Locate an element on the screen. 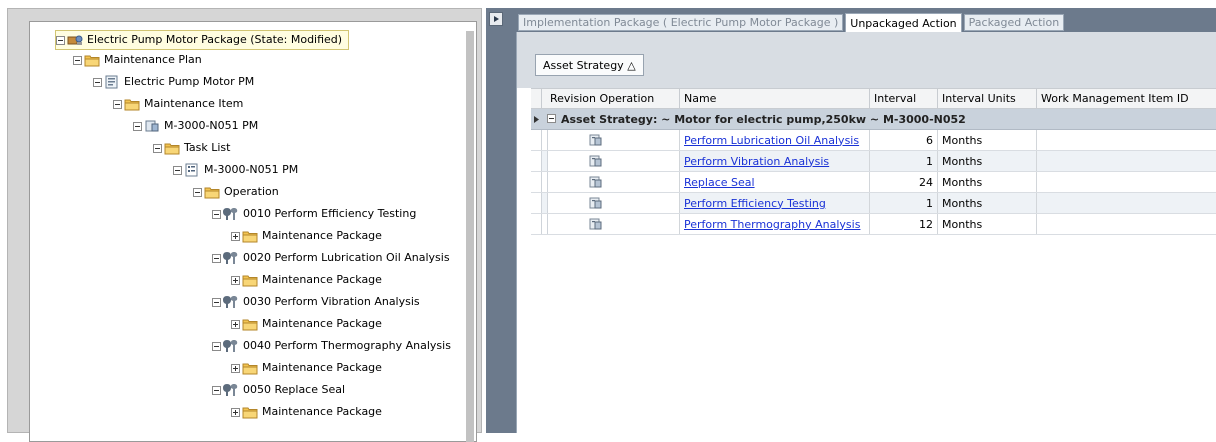 The width and height of the screenshot is (1216, 442). tree-node: Operation is located at coordinates (236, 192).